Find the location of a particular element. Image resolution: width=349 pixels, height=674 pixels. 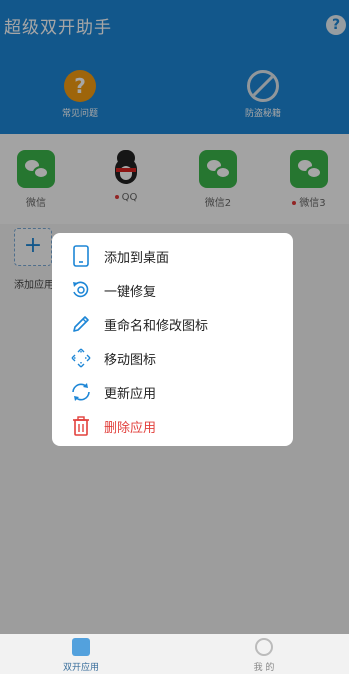

menu-item-rename: 重命名和修改图标 is located at coordinates (172, 324).